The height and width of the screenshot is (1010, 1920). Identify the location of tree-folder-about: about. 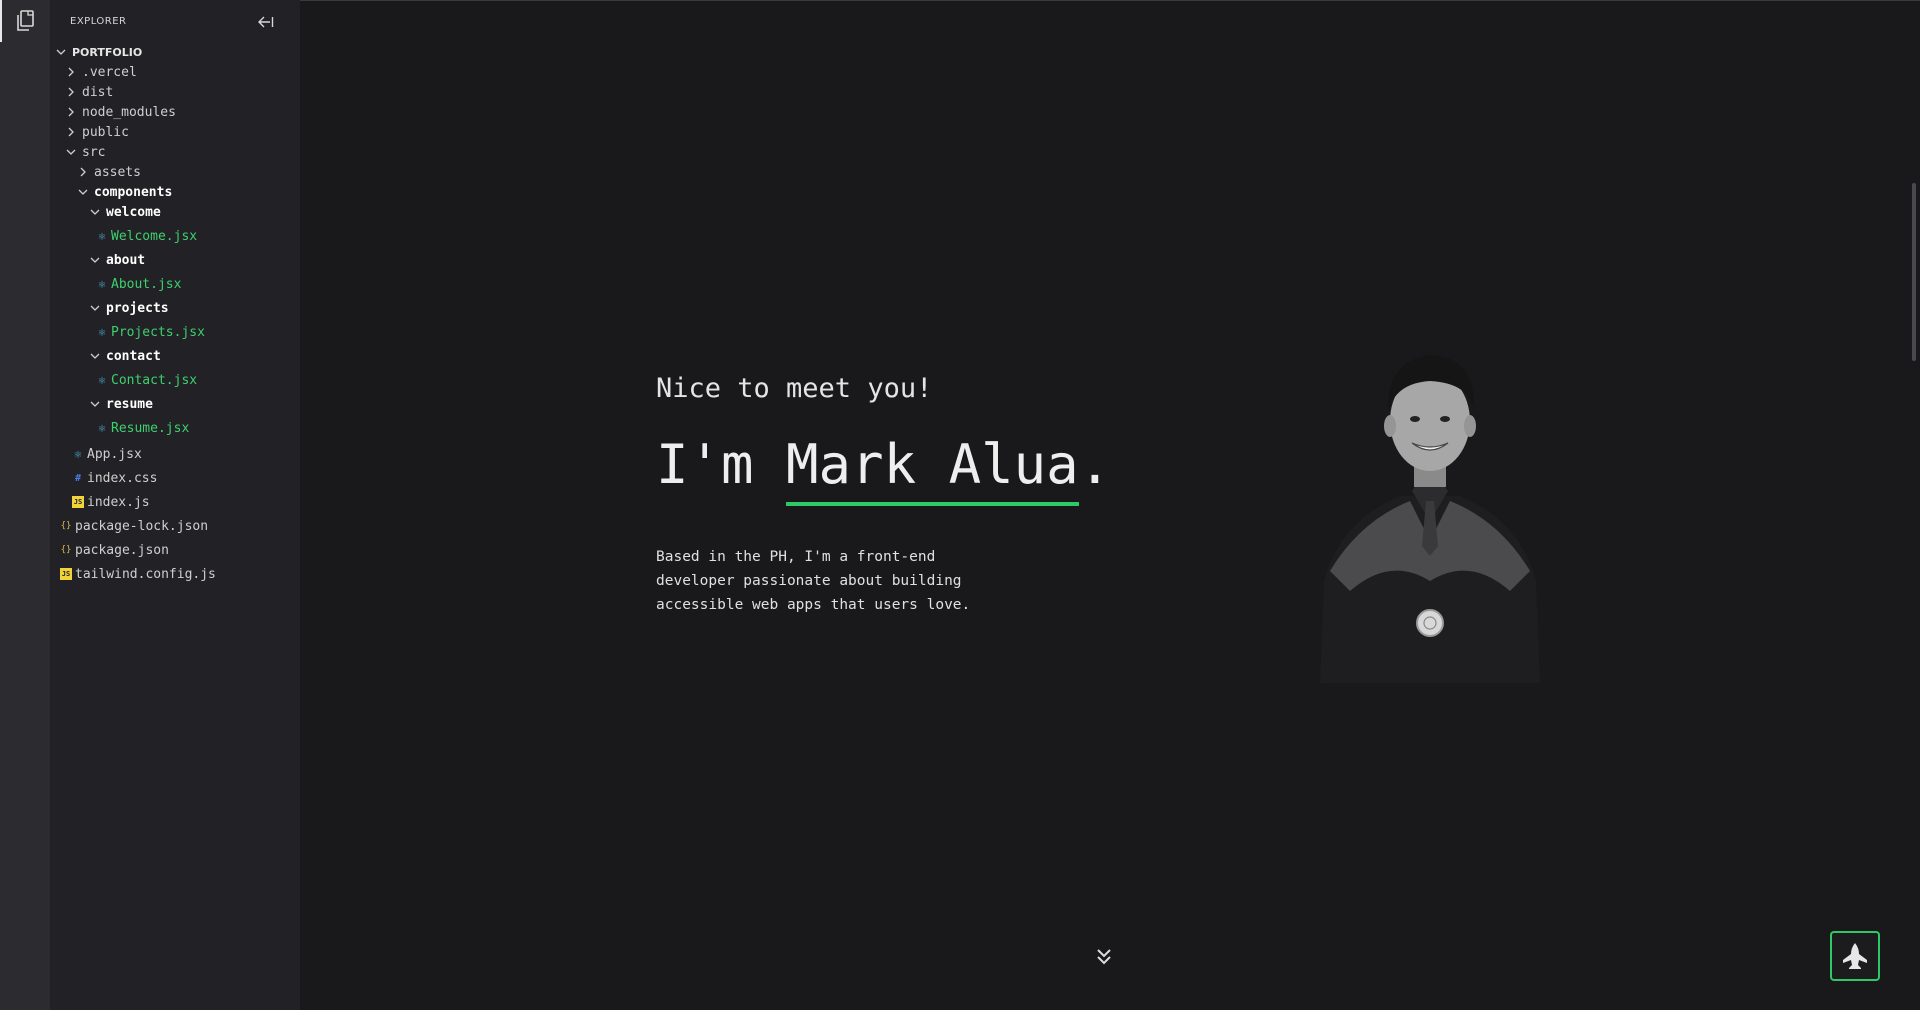
(116, 260).